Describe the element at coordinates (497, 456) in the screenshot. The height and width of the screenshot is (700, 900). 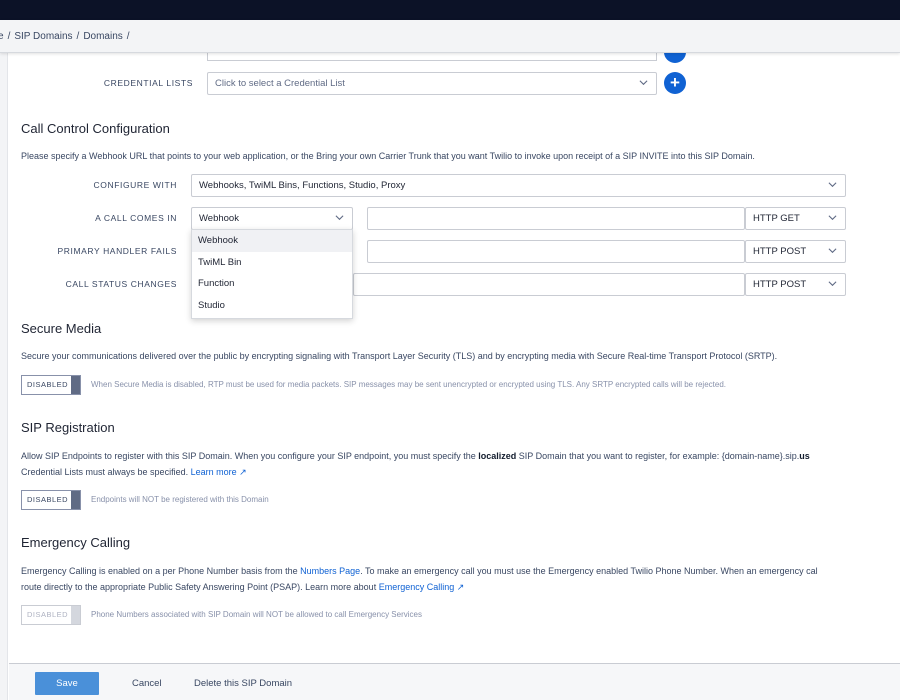
I see `localized-emphasis: localized` at that location.